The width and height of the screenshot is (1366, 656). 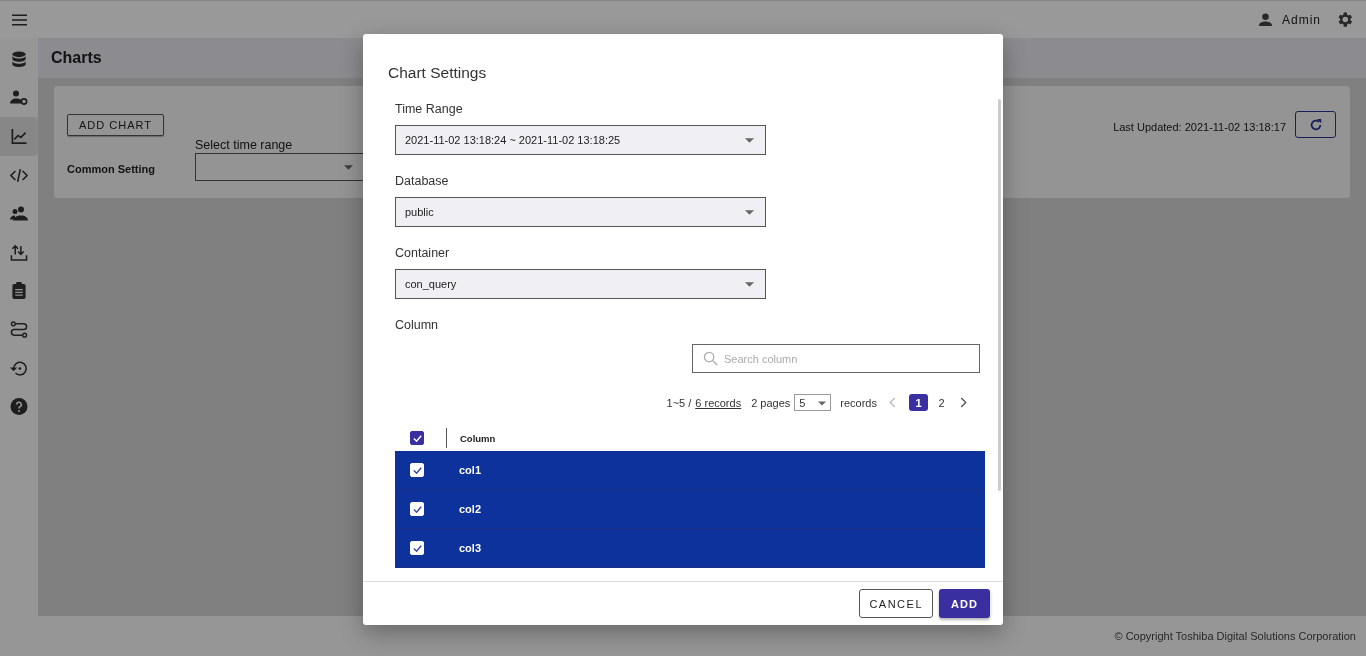 I want to click on dialog-title: Chart Settings, so click(x=437, y=73).